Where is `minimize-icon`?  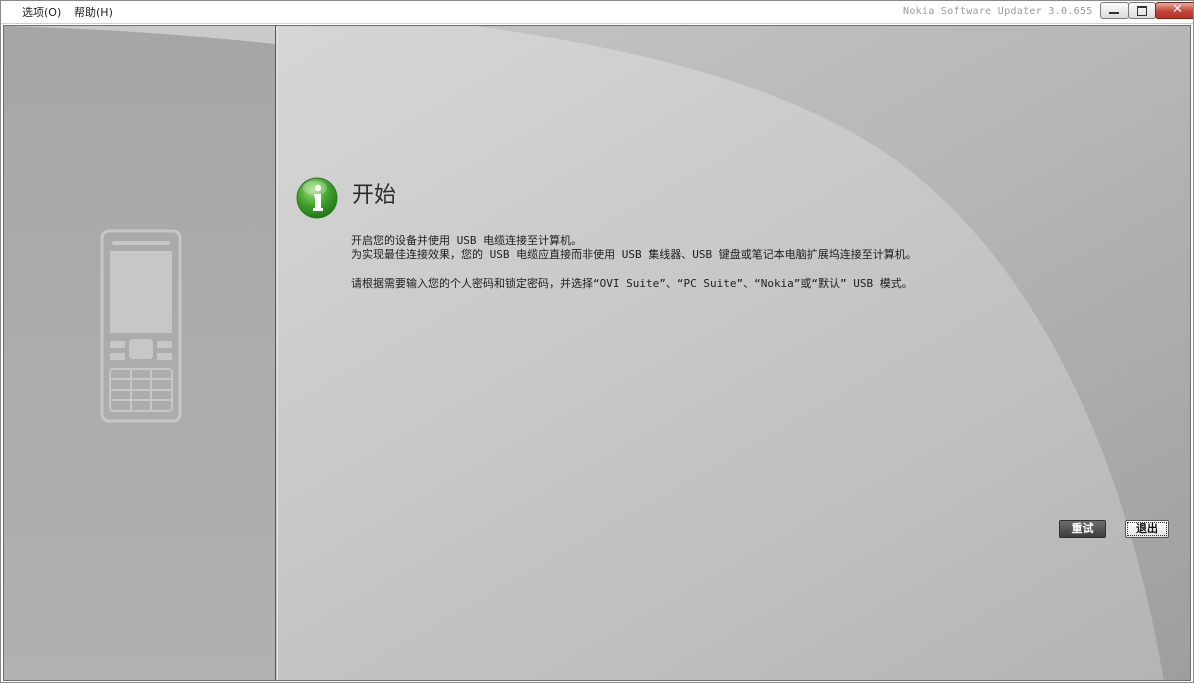
minimize-icon is located at coordinates (1114, 13).